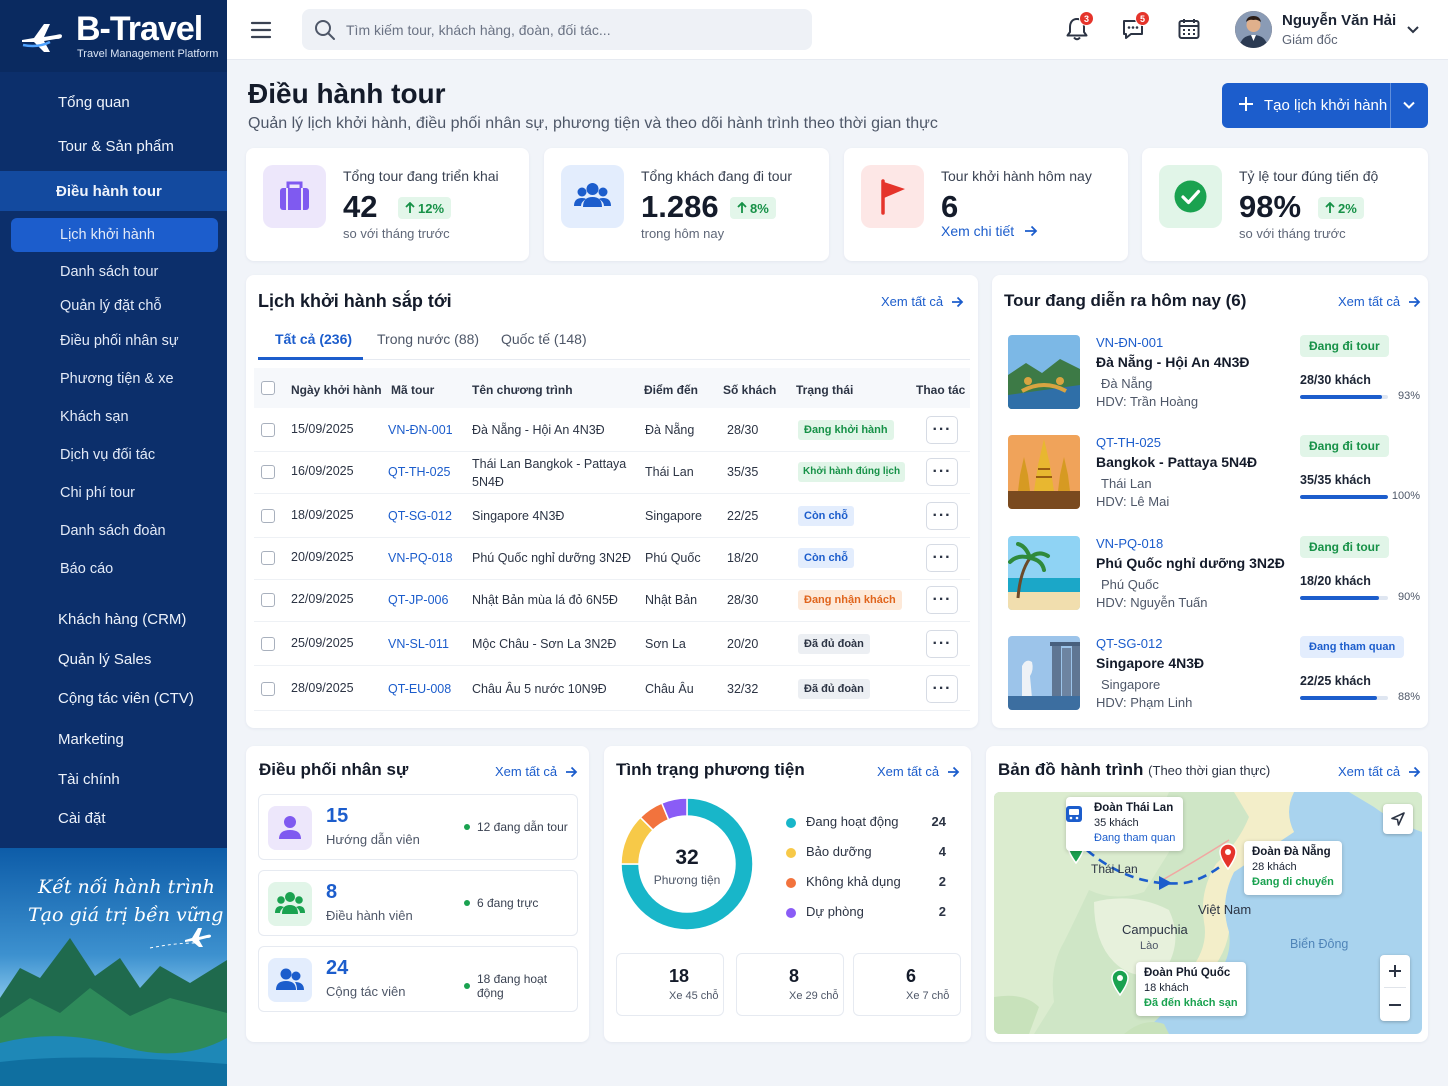 The height and width of the screenshot is (1086, 1448). I want to click on vehicle-type-7-seat: 6 Xe 7 chỗ, so click(907, 984).